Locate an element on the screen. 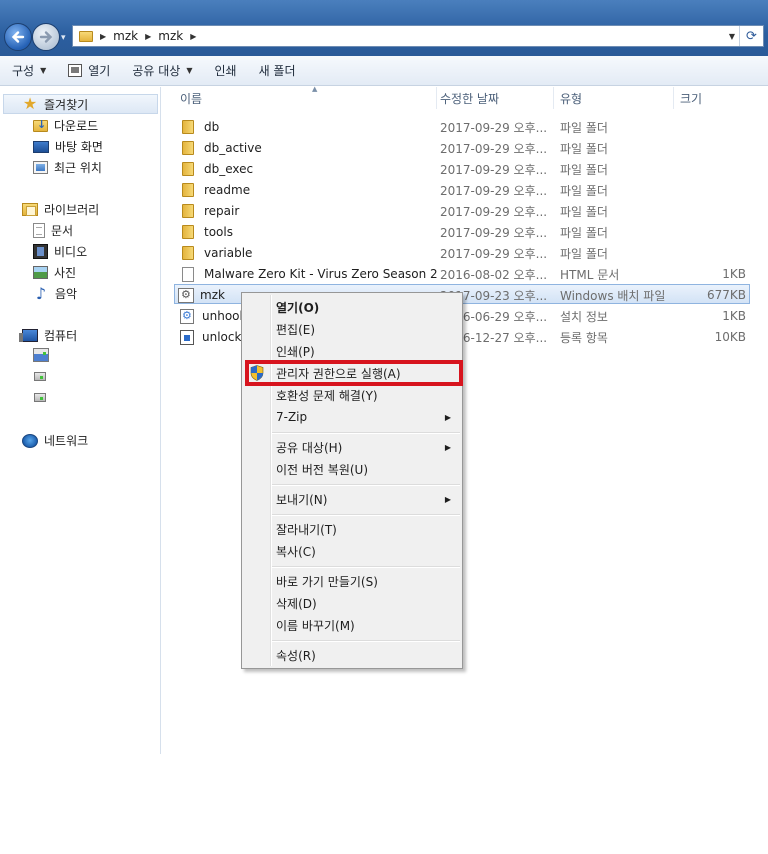  file-row: readme 2017-09-29 오후... 파일 폴더 is located at coordinates (462, 190).